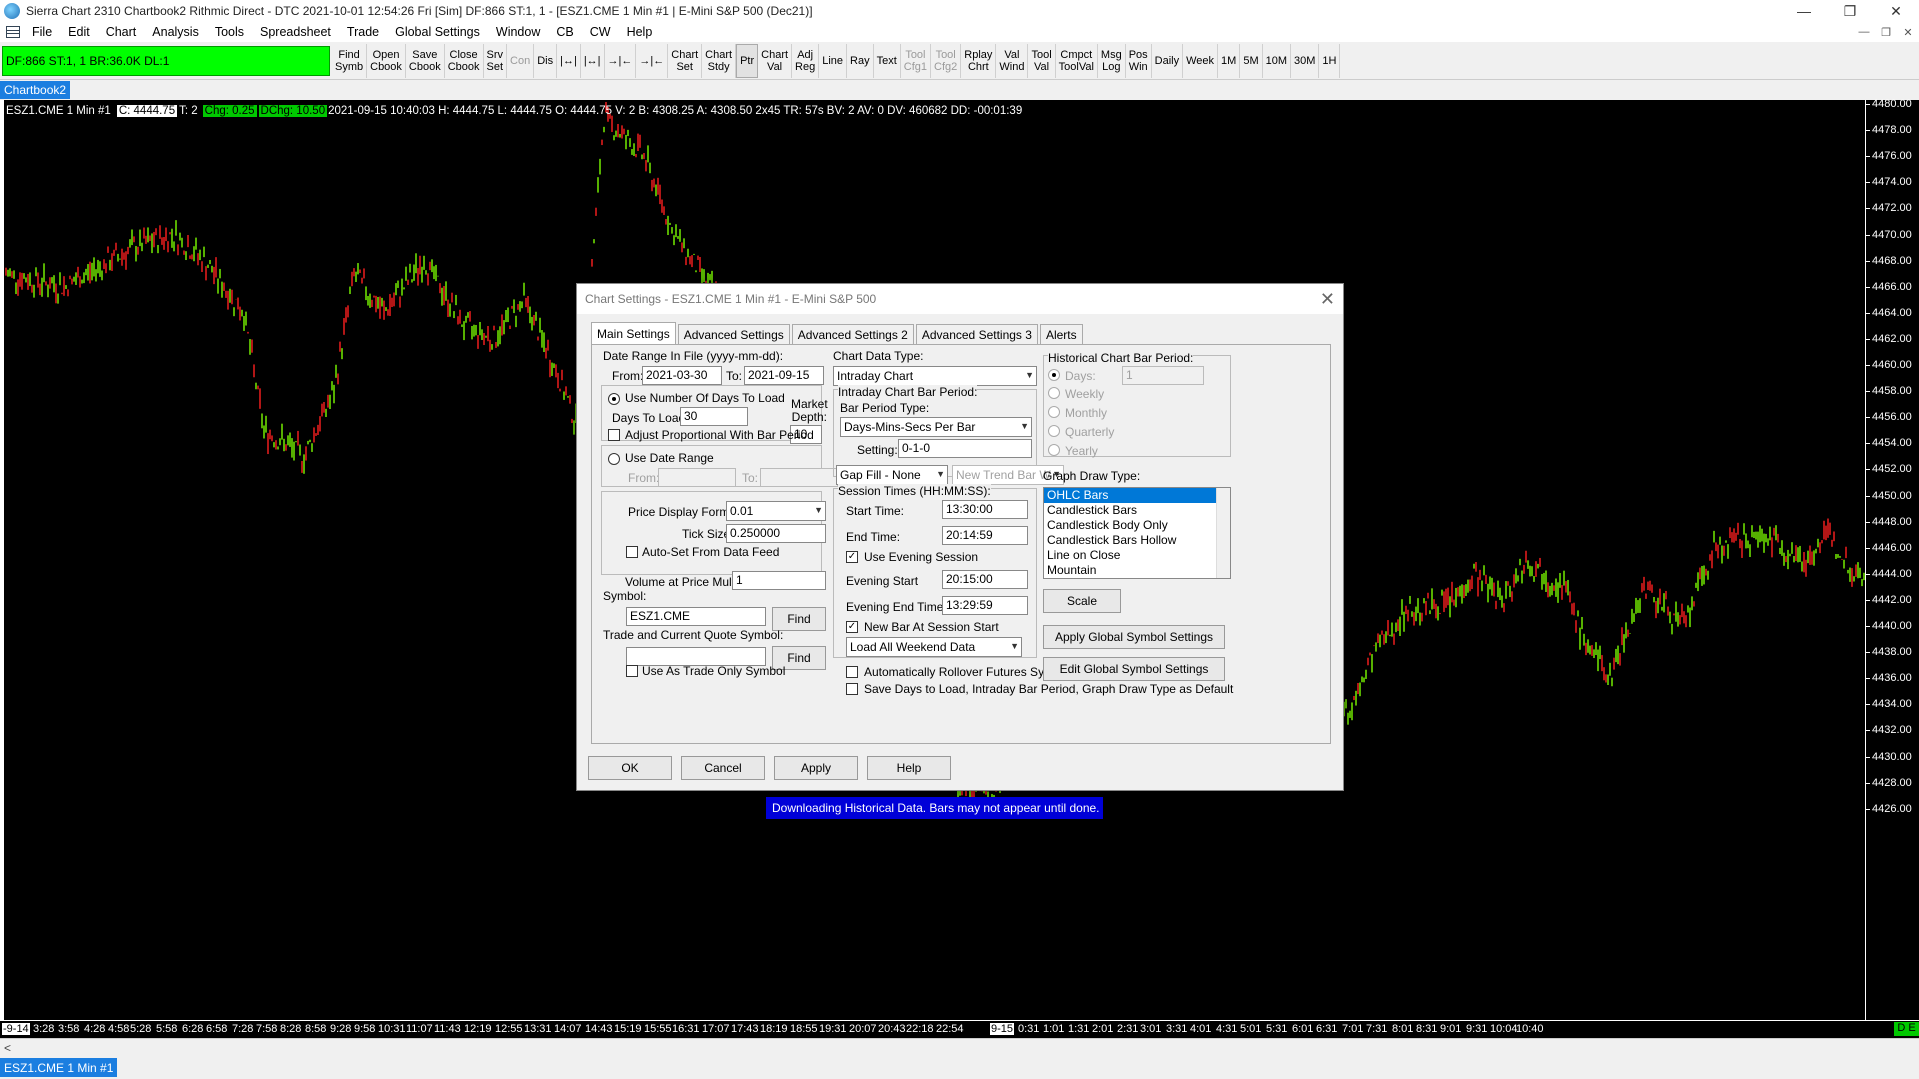 The image size is (1919, 1079). Describe the element at coordinates (1012, 60) in the screenshot. I see `toolbar-button-val-wind-22: Val Wind` at that location.